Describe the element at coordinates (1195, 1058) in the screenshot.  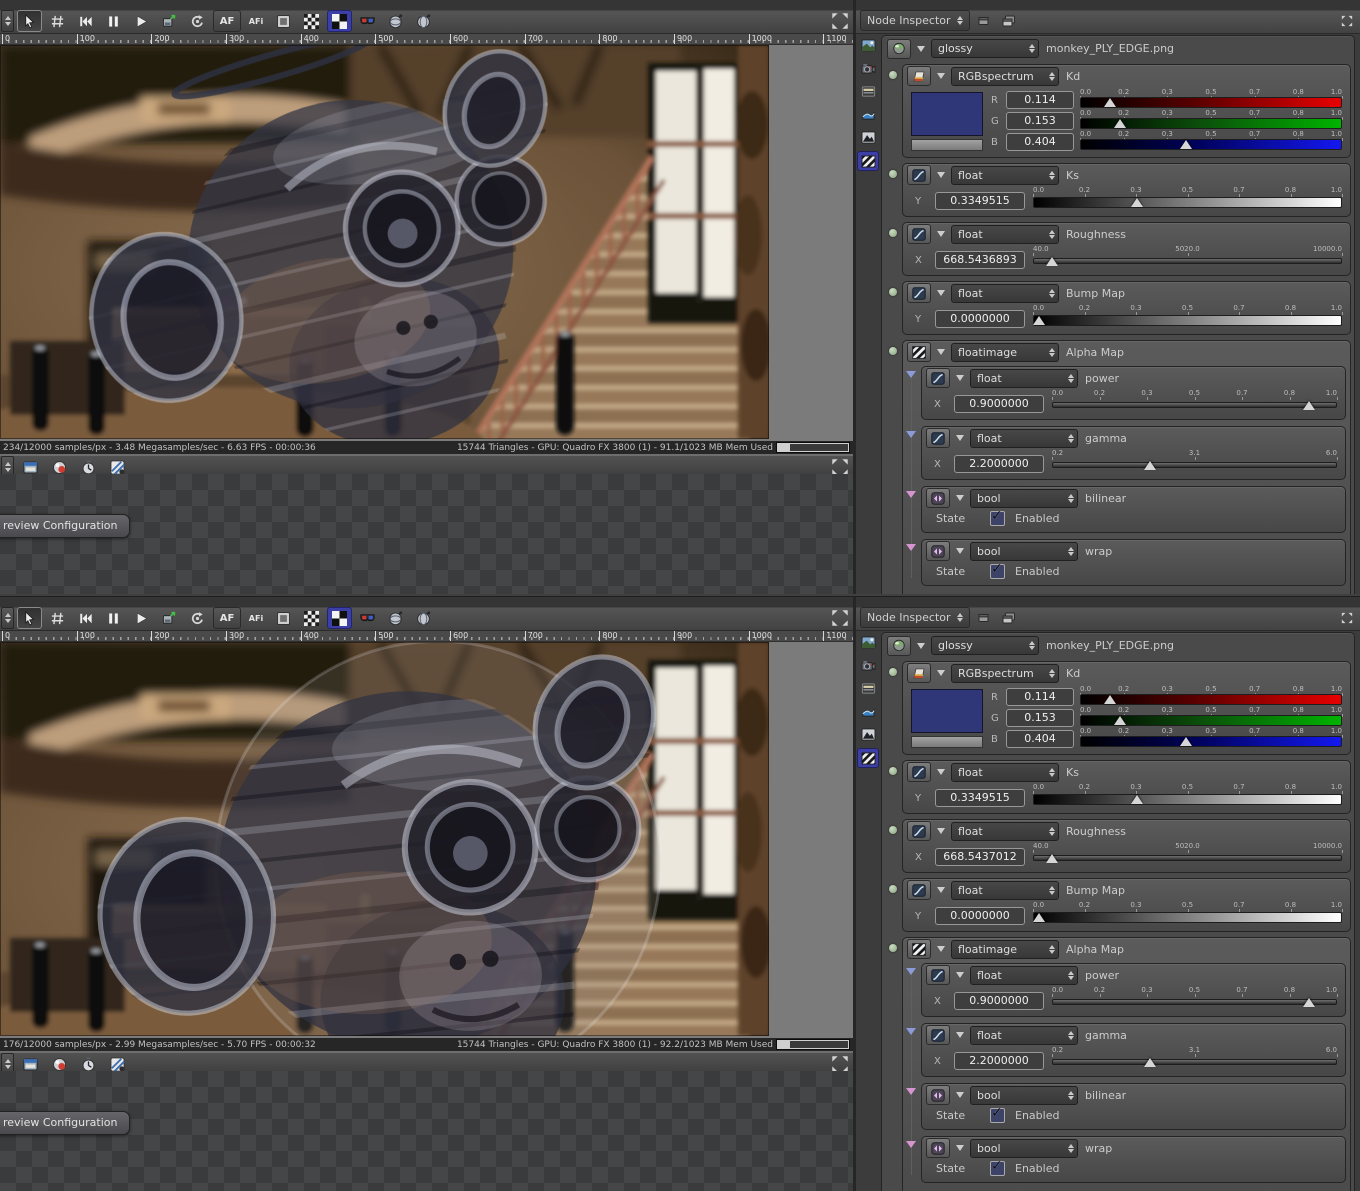
I see `value-slider: 0.2 3.1 6.0` at that location.